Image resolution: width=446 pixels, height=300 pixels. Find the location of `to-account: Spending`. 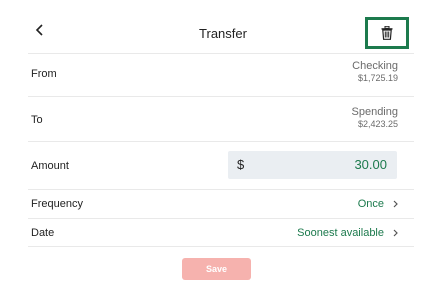

to-account: Spending is located at coordinates (375, 112).